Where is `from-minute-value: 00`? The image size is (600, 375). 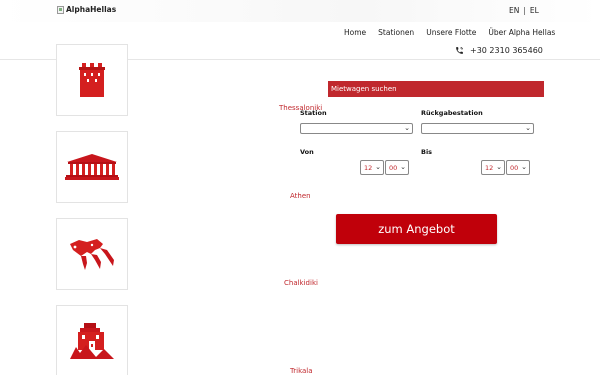 from-minute-value: 00 is located at coordinates (393, 168).